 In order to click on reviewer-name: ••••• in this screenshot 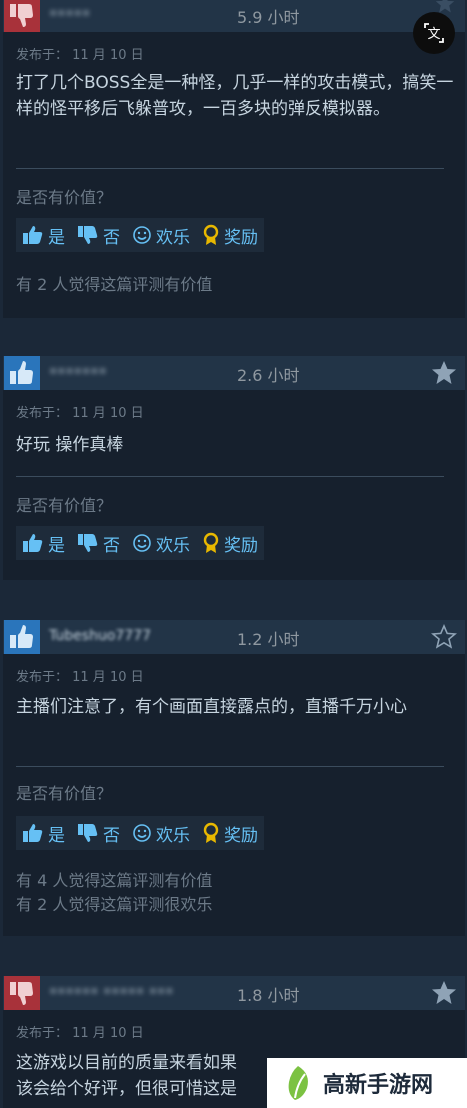, I will do `click(69, 14)`.